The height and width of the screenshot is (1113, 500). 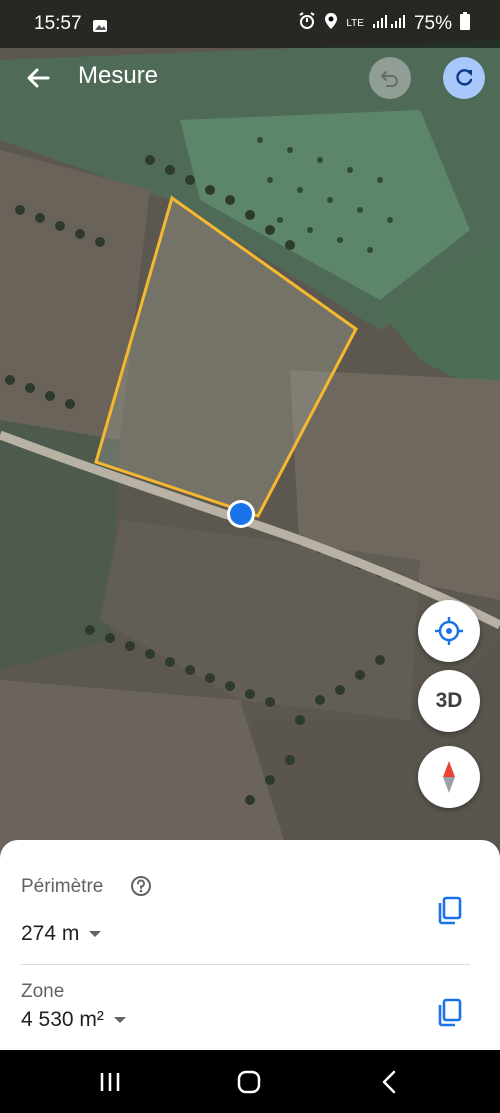 I want to click on signal-icon, so click(x=389, y=24).